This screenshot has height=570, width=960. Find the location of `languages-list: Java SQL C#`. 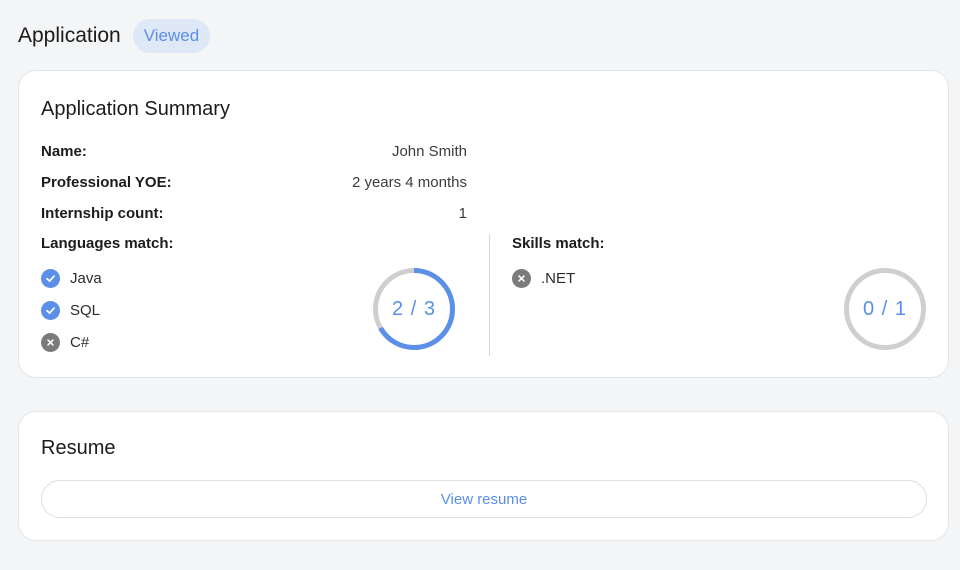

languages-list: Java SQL C# is located at coordinates (71, 310).